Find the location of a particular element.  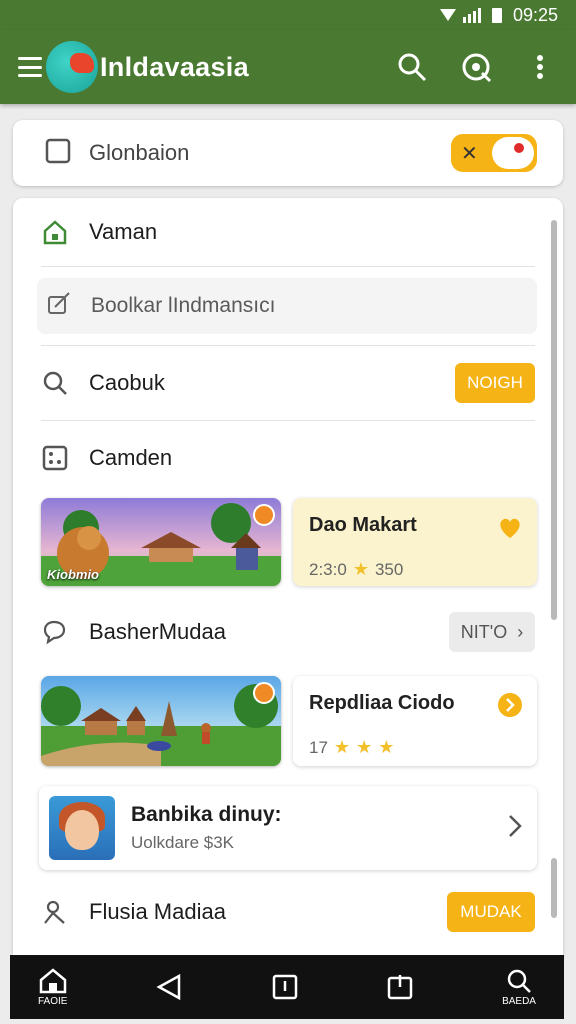

nav-search-label: BAEDA is located at coordinates (519, 1001).